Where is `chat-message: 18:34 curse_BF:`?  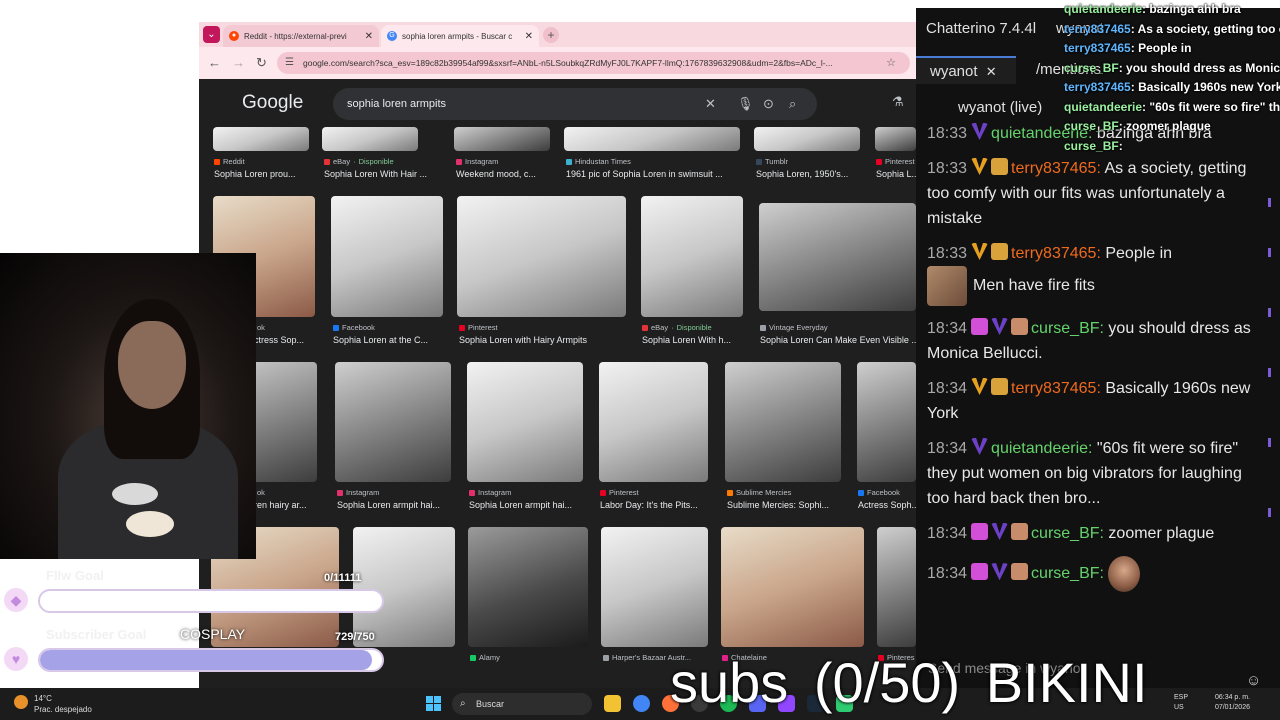 chat-message: 18:34 curse_BF: is located at coordinates (1094, 574).